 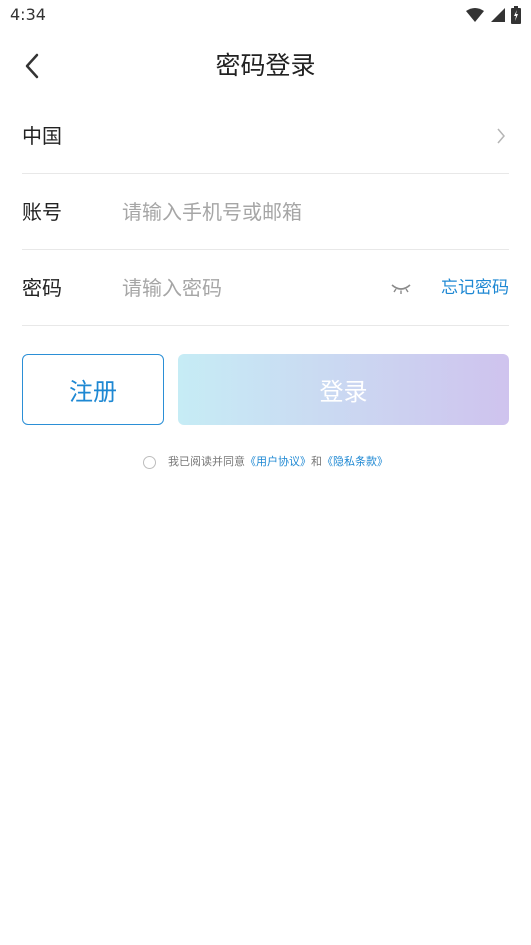 What do you see at coordinates (206, 461) in the screenshot?
I see `agreement-prefix: 我已阅读并同意` at bounding box center [206, 461].